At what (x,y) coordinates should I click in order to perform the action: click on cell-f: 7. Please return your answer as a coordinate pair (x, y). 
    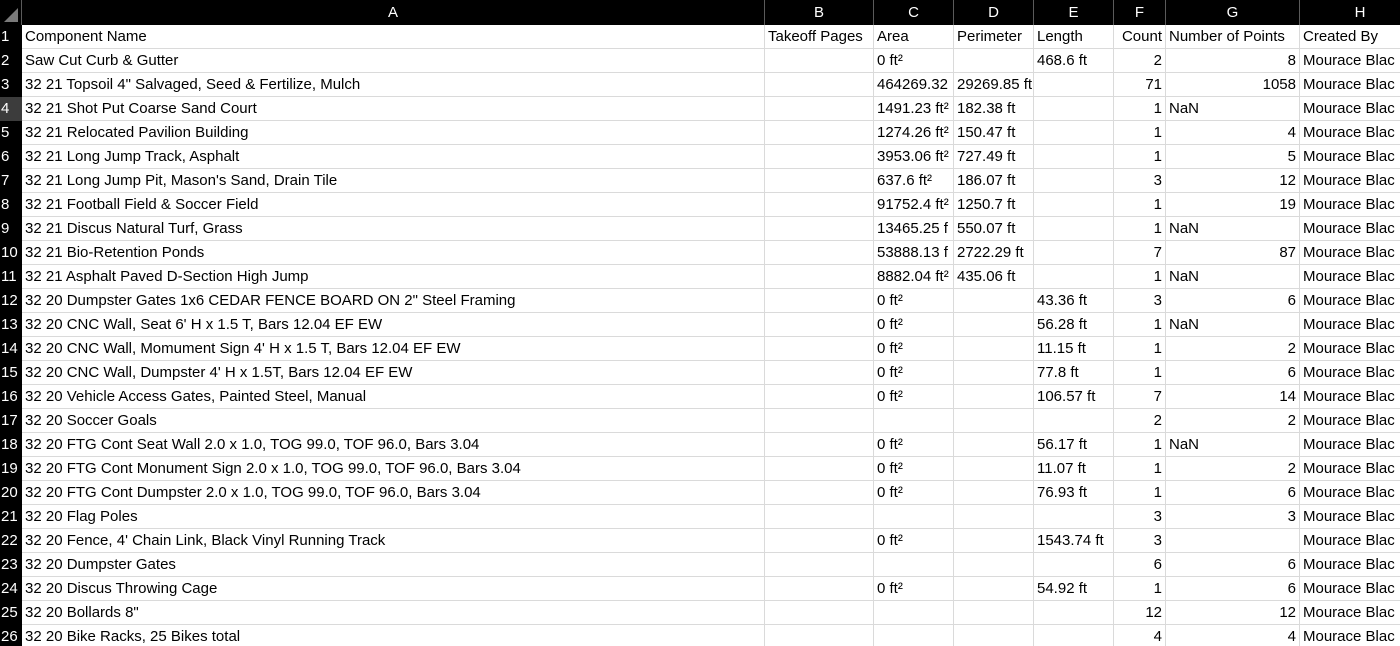
    Looking at the image, I should click on (1140, 253).